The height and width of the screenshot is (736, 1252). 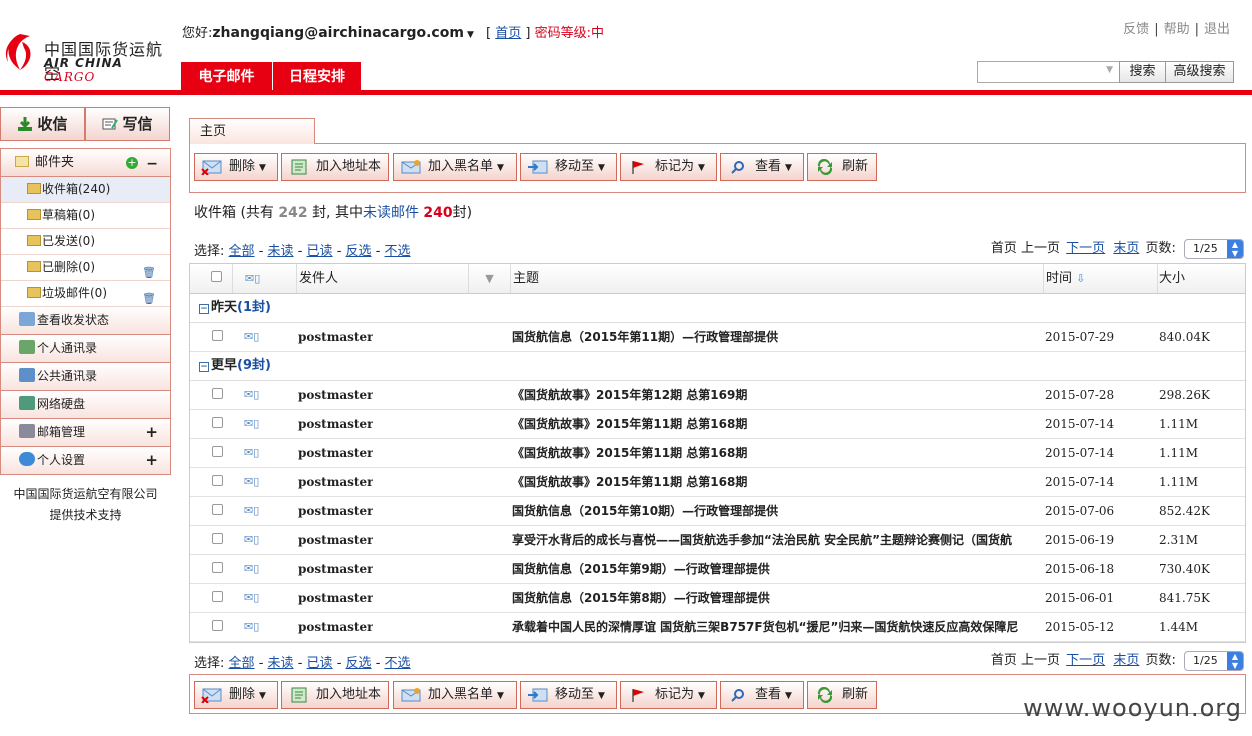 What do you see at coordinates (777, 598) in the screenshot?
I see `subject: 国货航信息（2015年第8期）—行政管理部提供` at bounding box center [777, 598].